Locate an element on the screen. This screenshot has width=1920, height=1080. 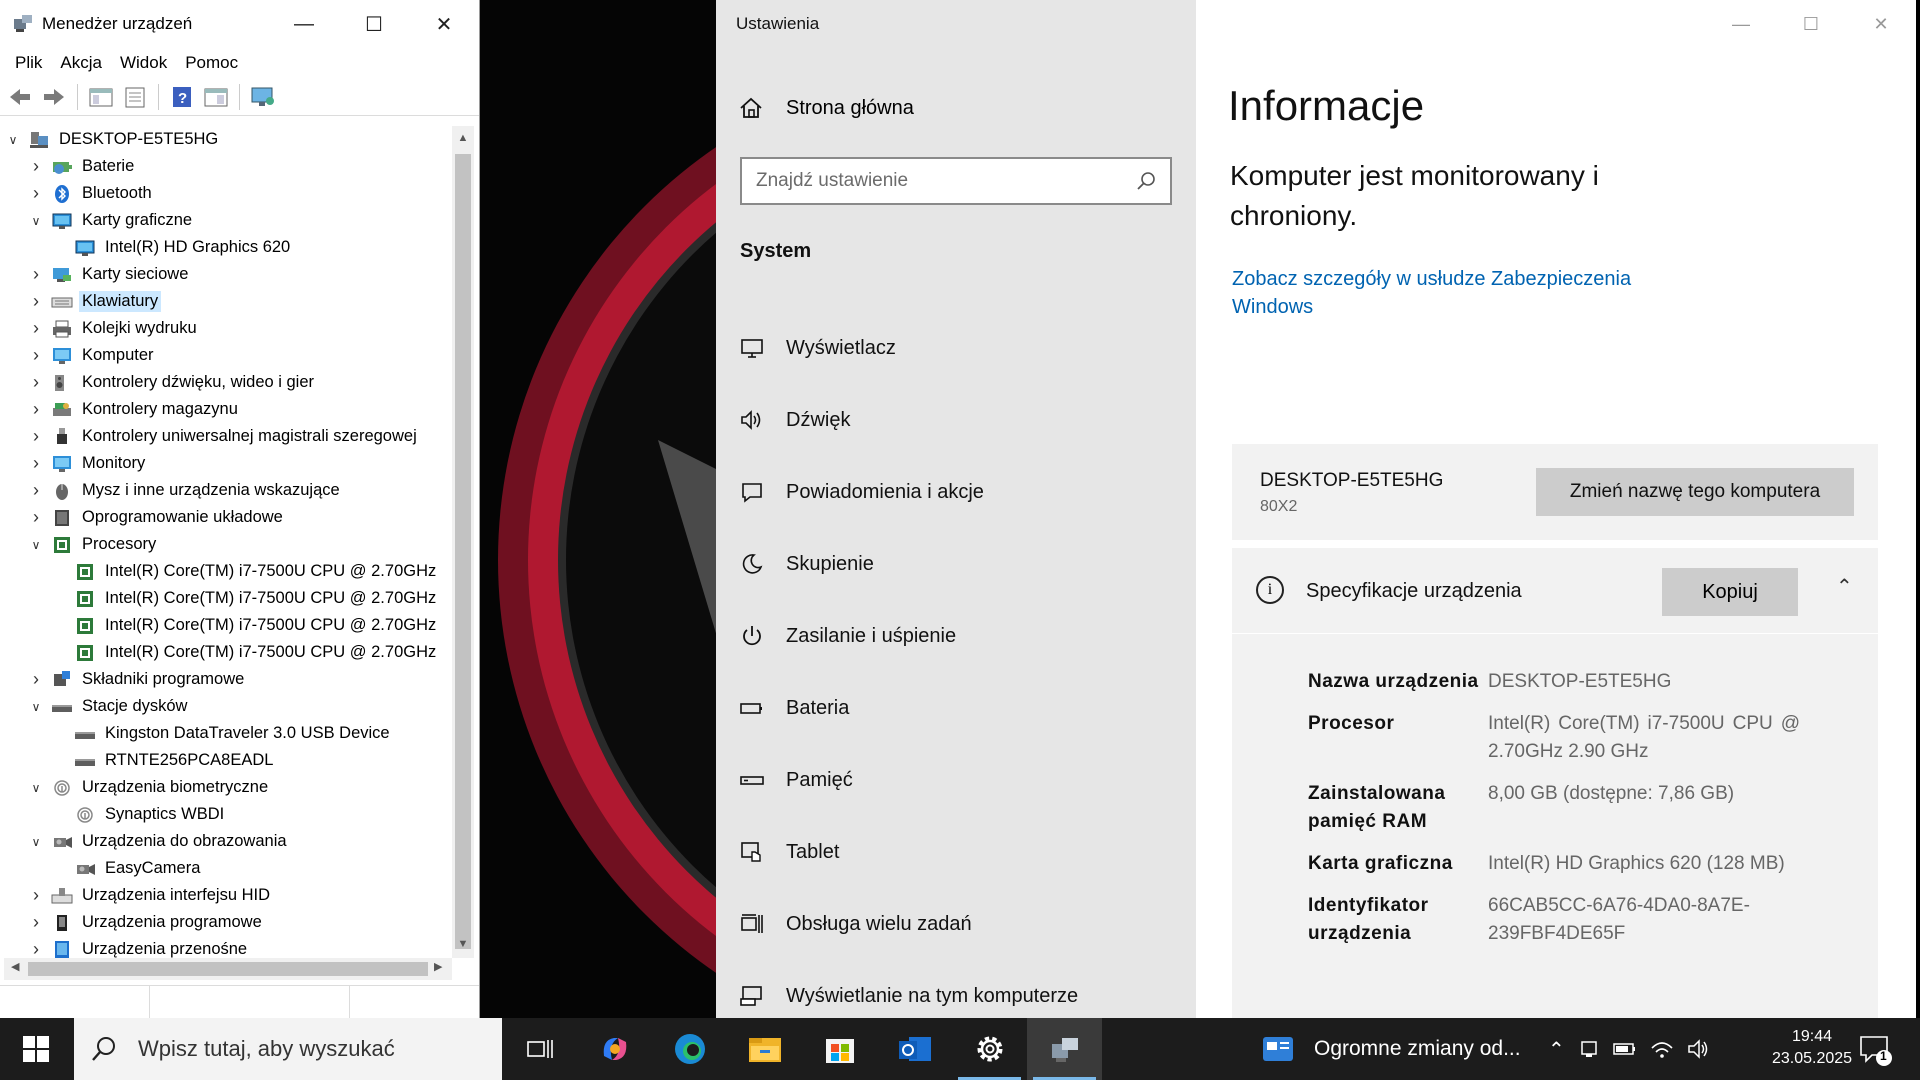
start-button is located at coordinates (36, 1049).